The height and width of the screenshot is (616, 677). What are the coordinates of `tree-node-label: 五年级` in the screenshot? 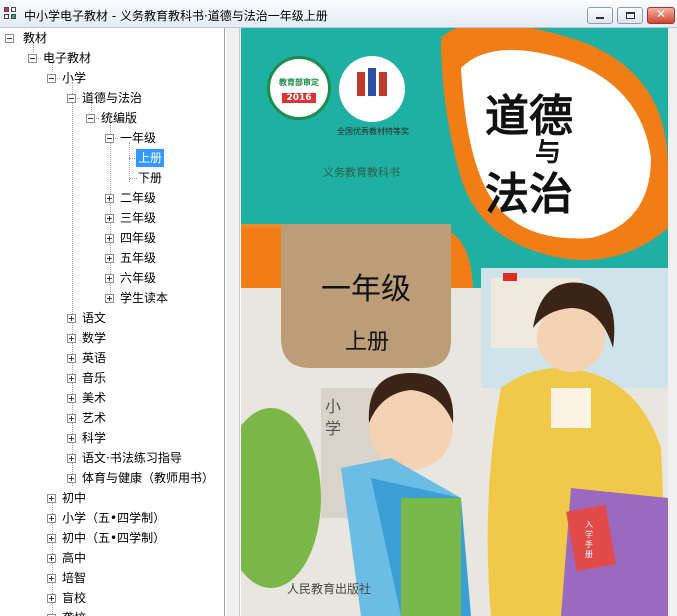 It's located at (138, 258).